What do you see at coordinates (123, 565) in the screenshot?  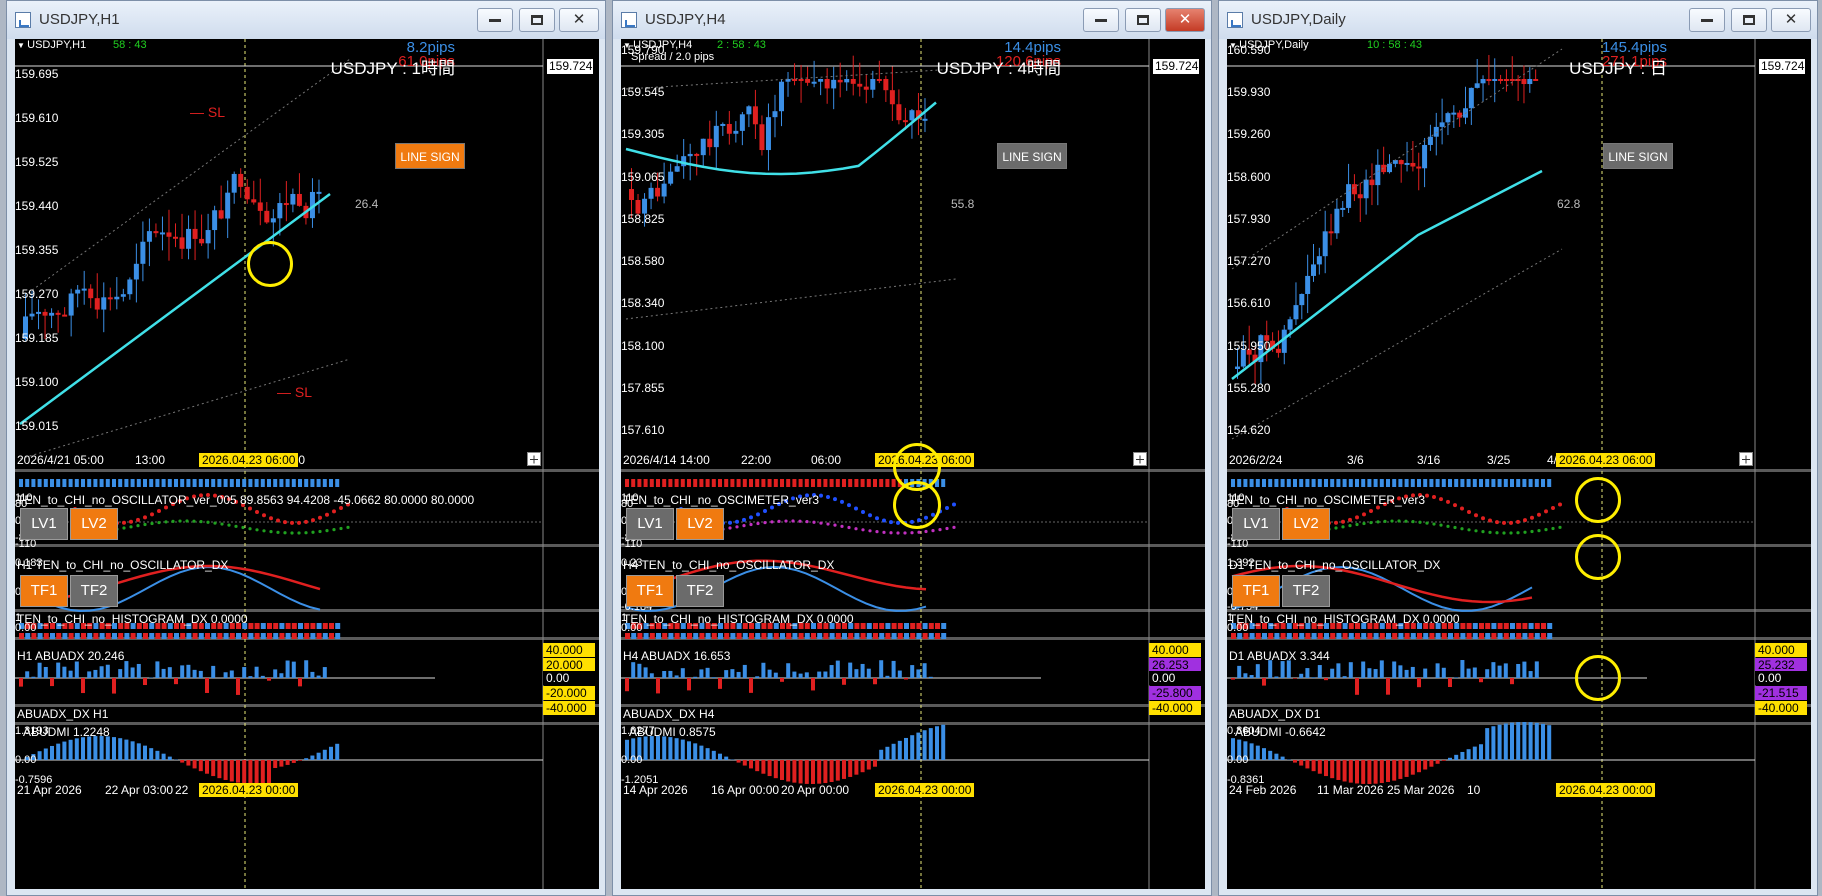 I see `dx-title: H1 TEN_to_CHI_no_OSCILLATOR_DX` at bounding box center [123, 565].